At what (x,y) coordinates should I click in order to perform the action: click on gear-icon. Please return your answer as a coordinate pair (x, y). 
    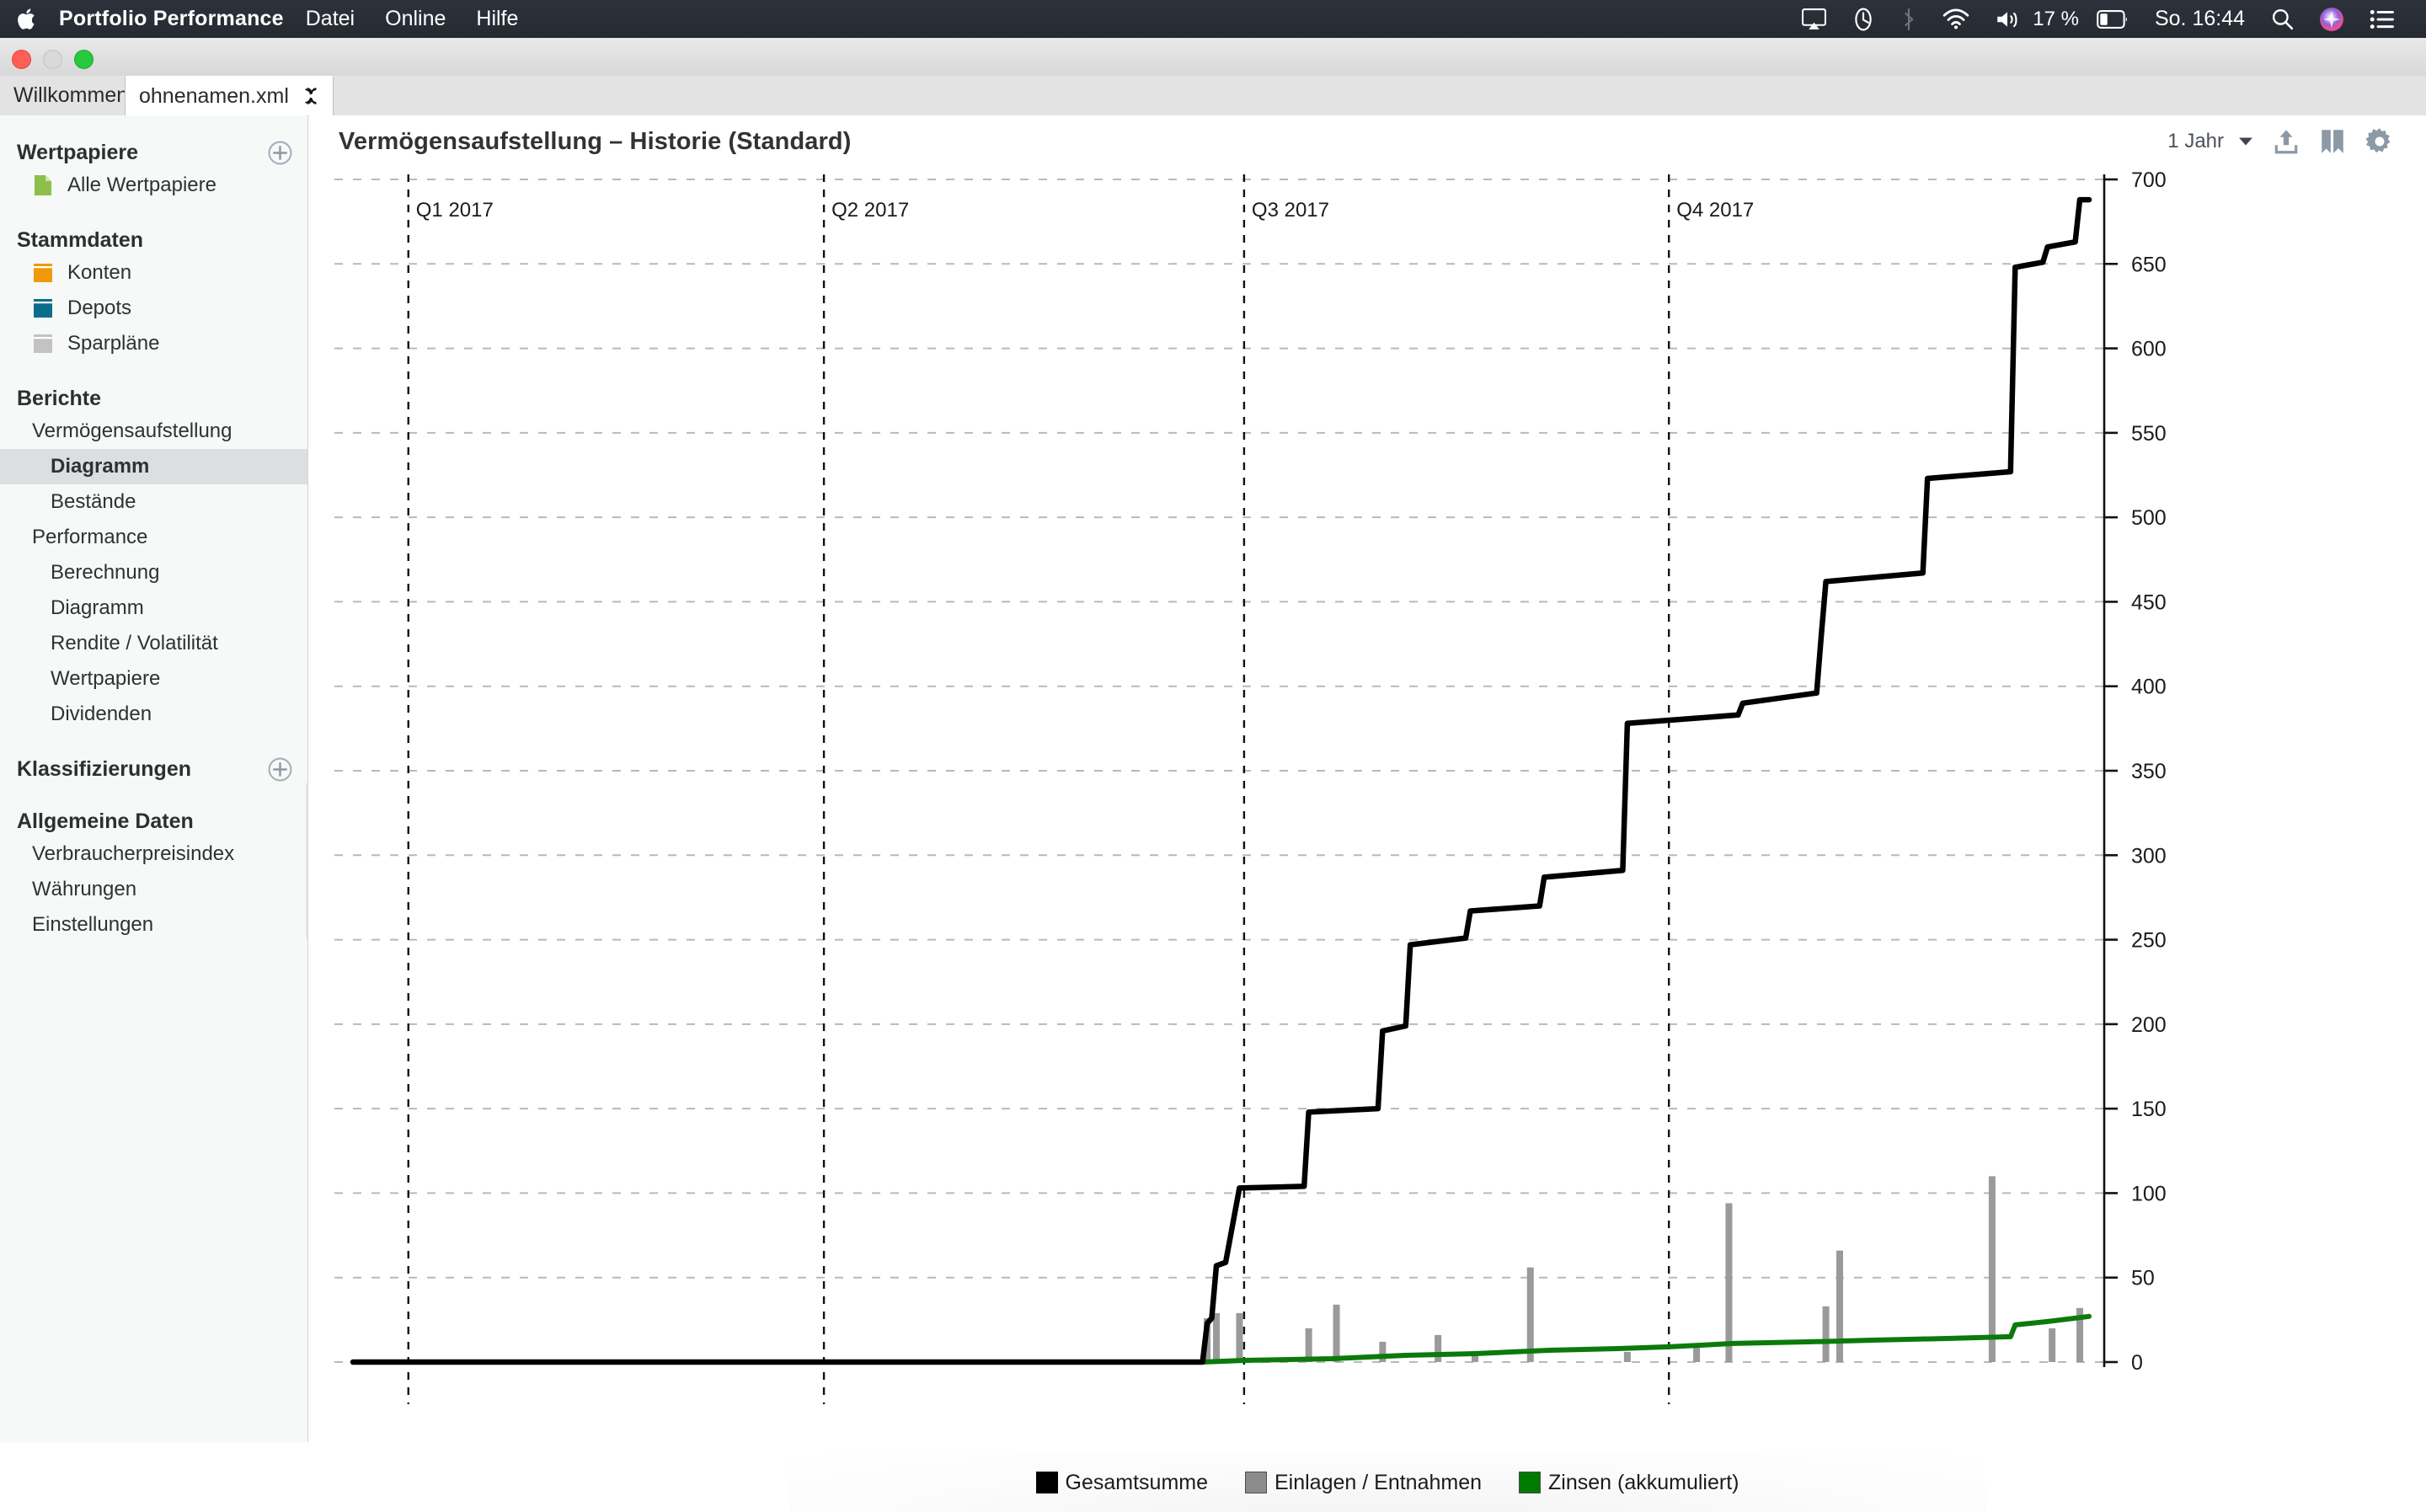
    Looking at the image, I should click on (2379, 141).